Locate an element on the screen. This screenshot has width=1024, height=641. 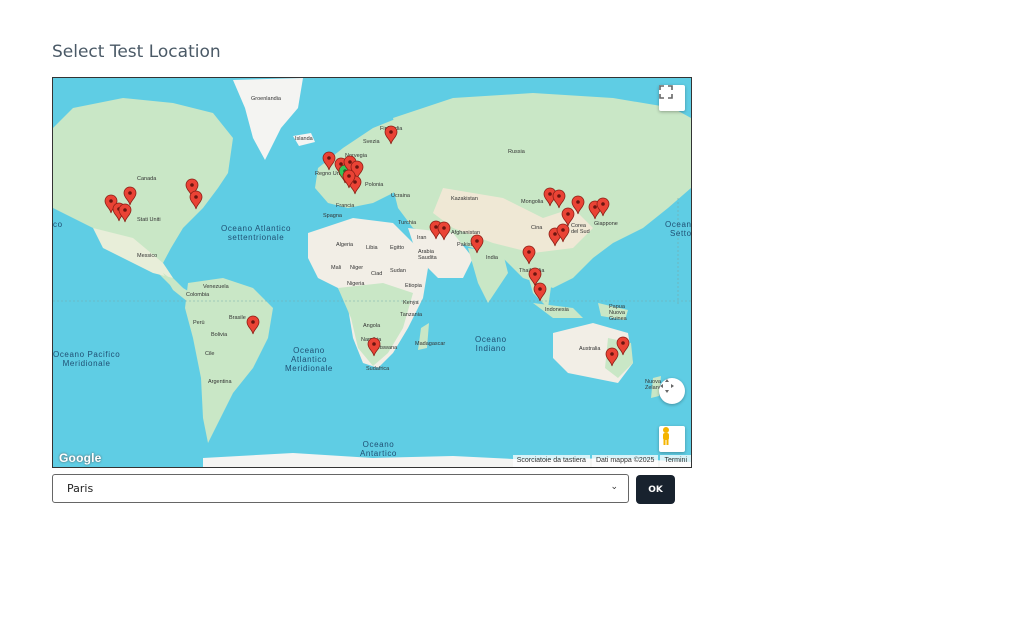
map-marker-bahrain is located at coordinates (444, 231).